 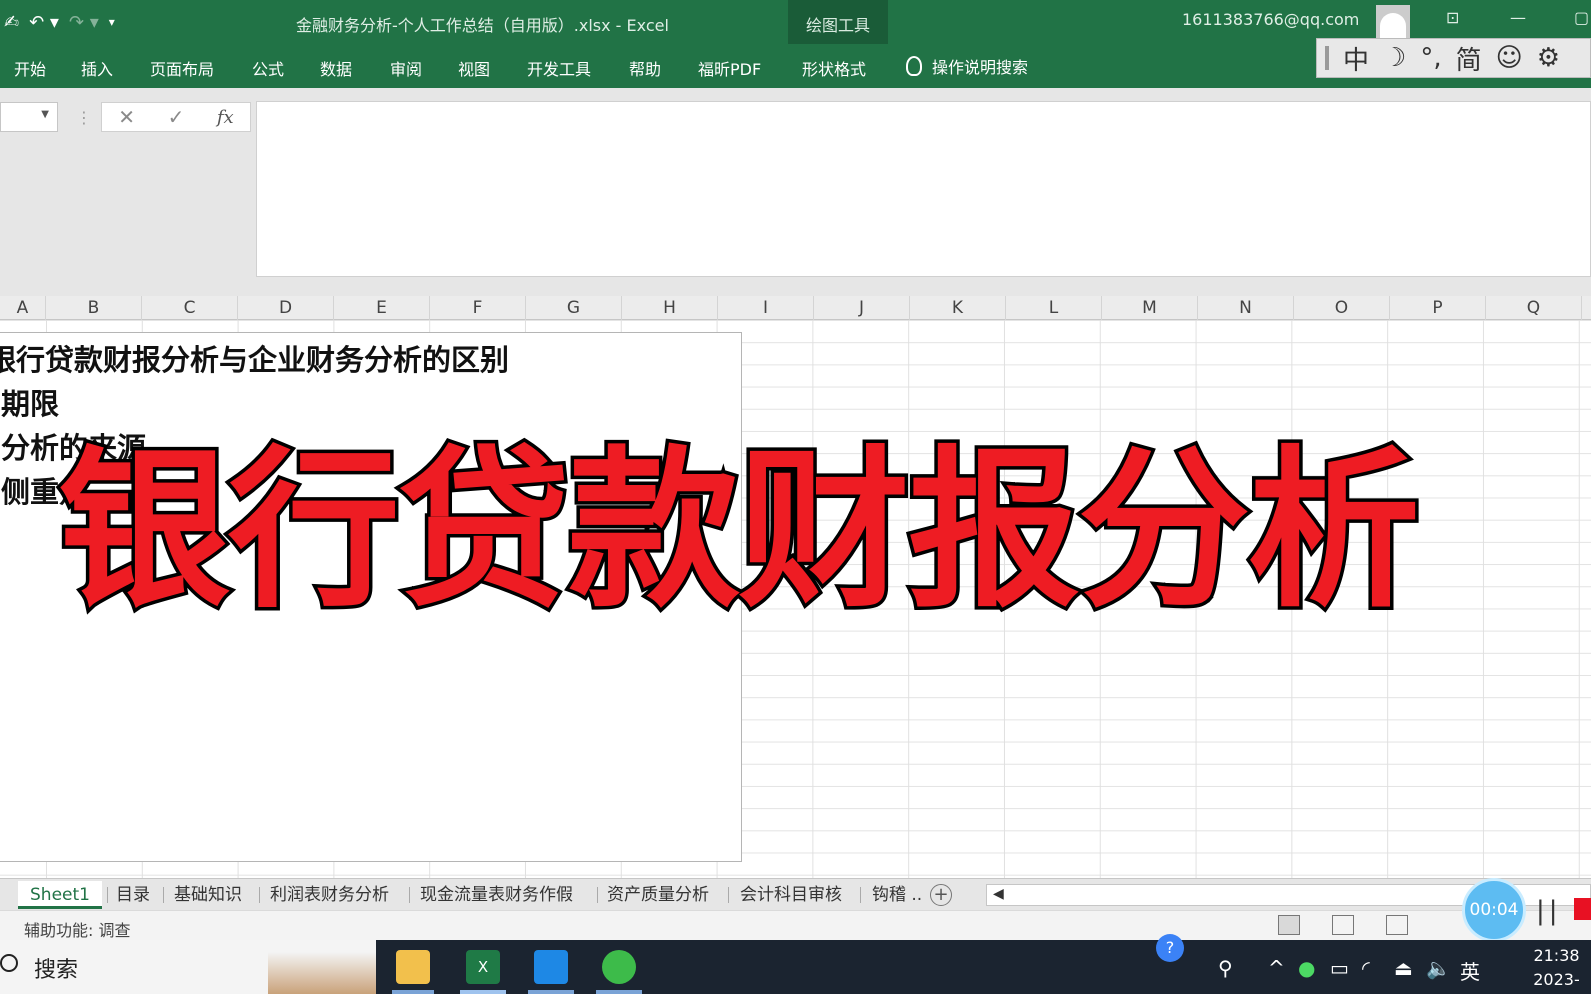 What do you see at coordinates (862, 308) in the screenshot?
I see `column-header-j: J` at bounding box center [862, 308].